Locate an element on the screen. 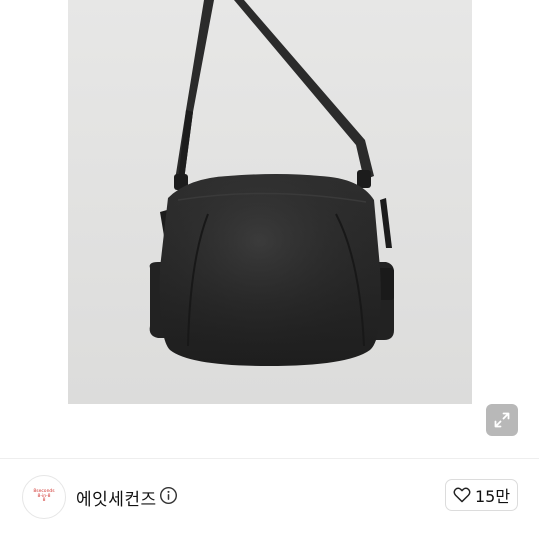  info-icon is located at coordinates (168, 495).